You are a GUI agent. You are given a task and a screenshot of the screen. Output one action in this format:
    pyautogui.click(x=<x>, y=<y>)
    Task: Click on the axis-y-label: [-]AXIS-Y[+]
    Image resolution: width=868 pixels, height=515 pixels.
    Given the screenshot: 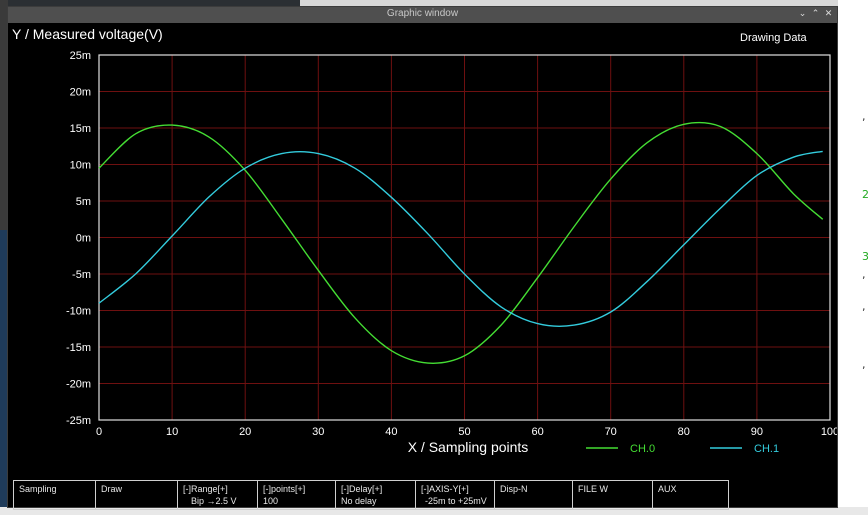 What is the action you would take?
    pyautogui.click(x=445, y=489)
    